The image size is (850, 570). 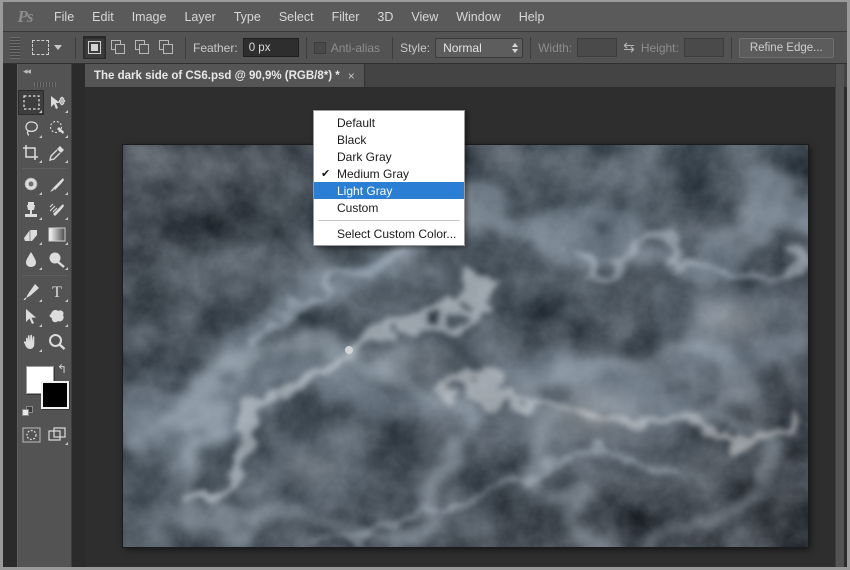 I want to click on right-panel-edge, so click(x=839, y=315).